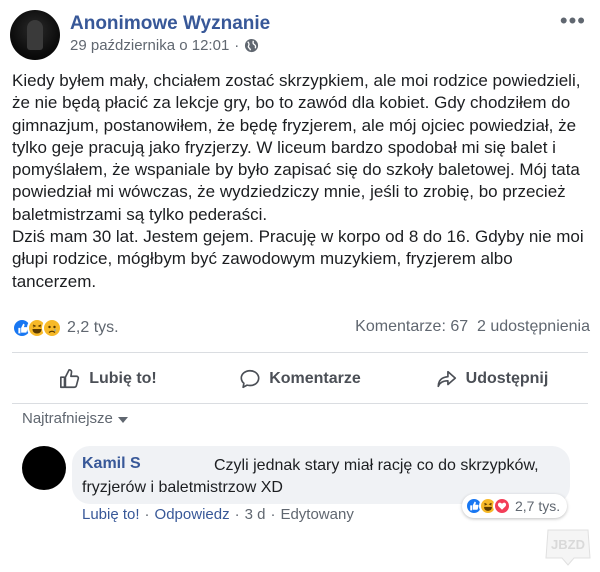 This screenshot has width=600, height=572. Describe the element at coordinates (44, 468) in the screenshot. I see `comment-author-avatar` at that location.